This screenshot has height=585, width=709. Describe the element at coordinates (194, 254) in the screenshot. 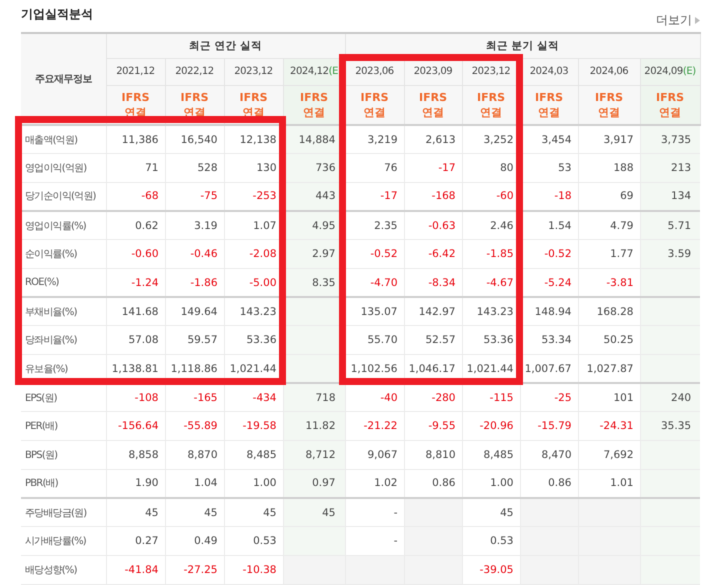

I see `table-cell: -0.46` at that location.